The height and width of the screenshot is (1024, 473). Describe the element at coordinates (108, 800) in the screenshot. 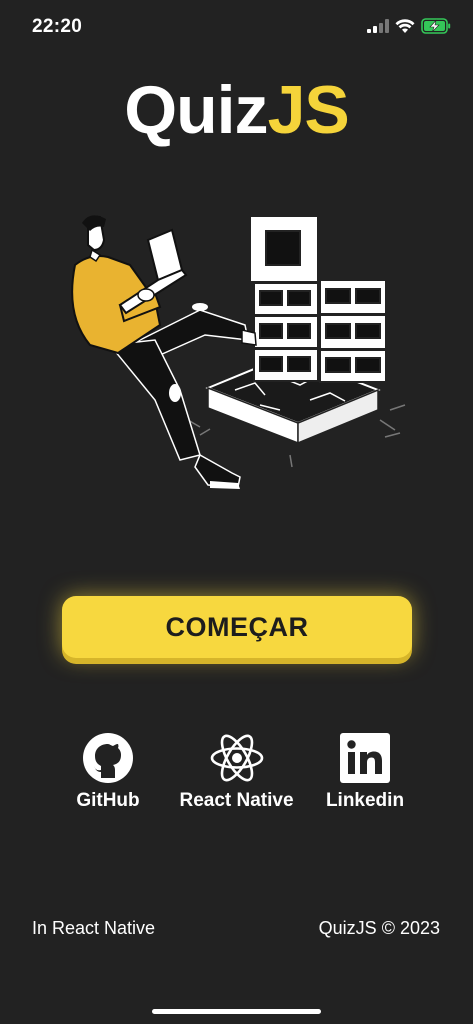

I see `github-label: GitHub` at that location.